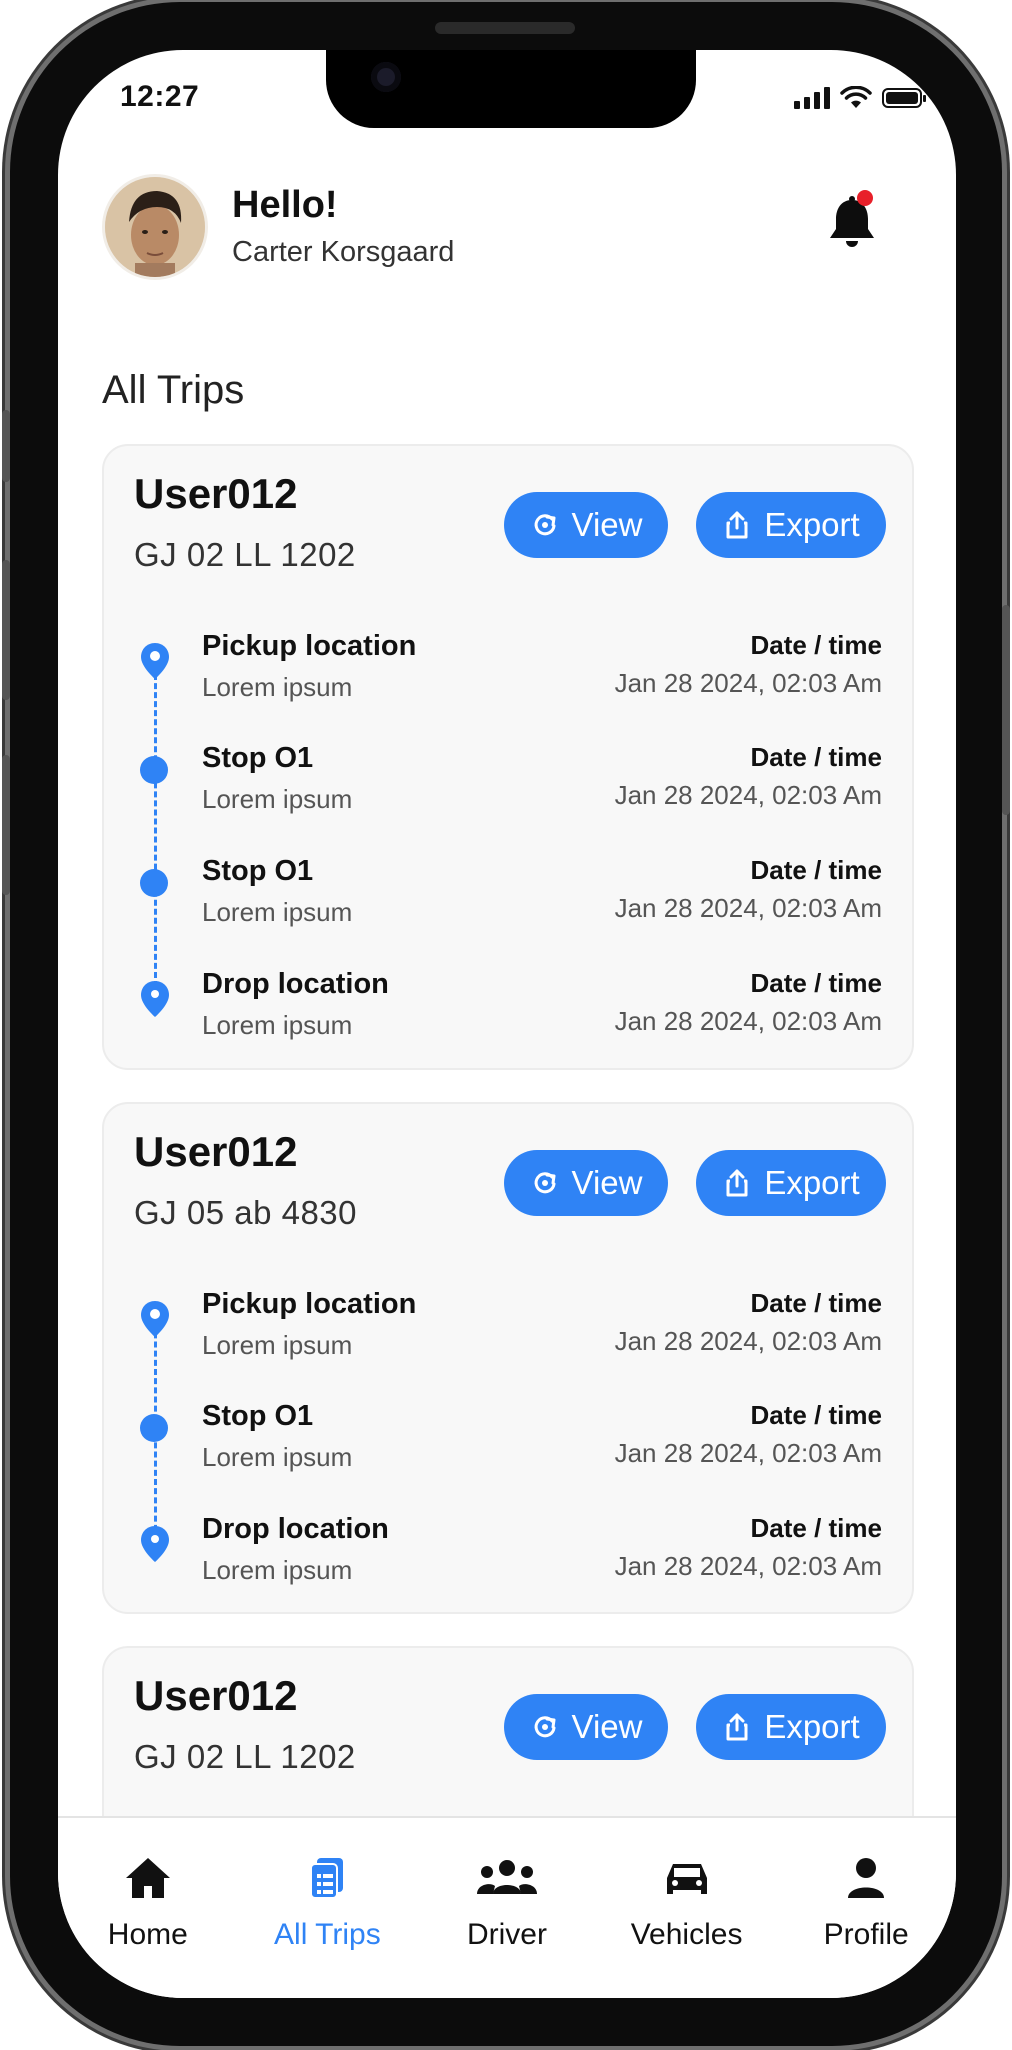  What do you see at coordinates (343, 252) in the screenshot?
I see `user-name: Carter Korsgaard` at bounding box center [343, 252].